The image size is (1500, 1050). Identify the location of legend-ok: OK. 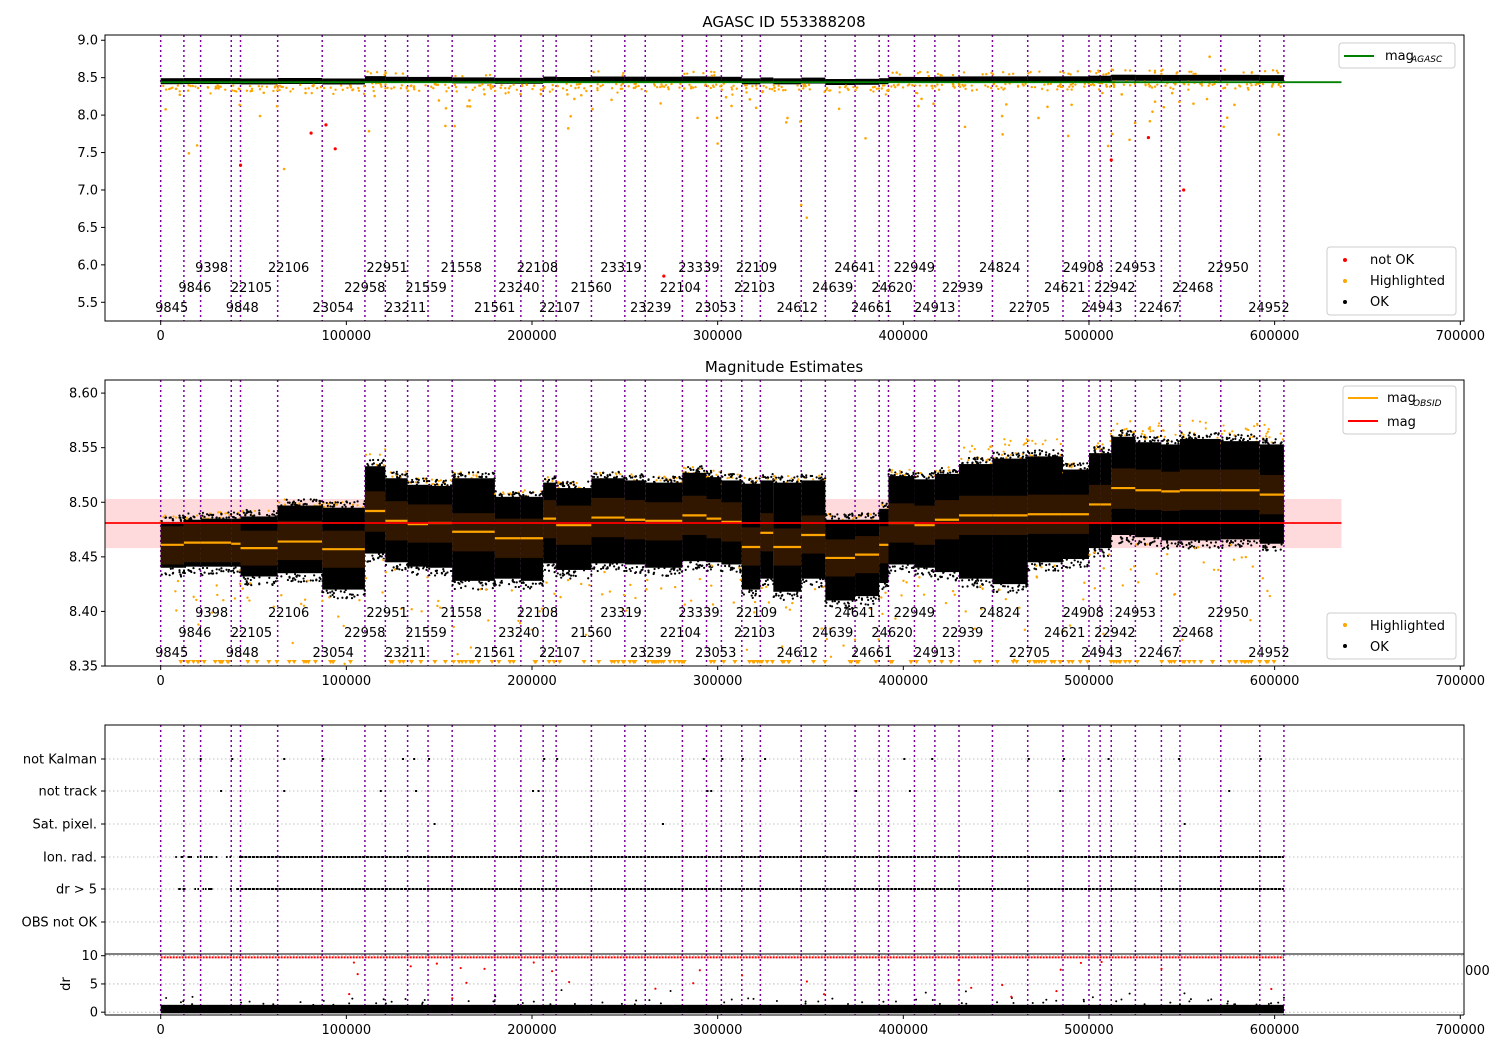
(1379, 302).